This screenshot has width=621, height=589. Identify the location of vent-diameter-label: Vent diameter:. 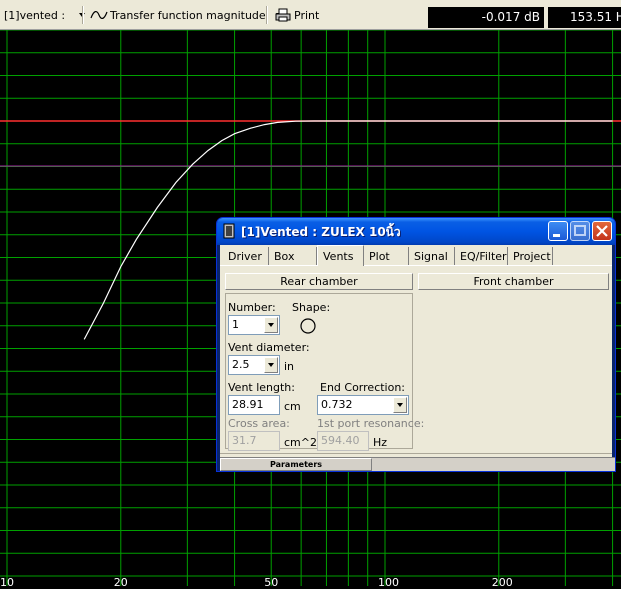
(269, 347).